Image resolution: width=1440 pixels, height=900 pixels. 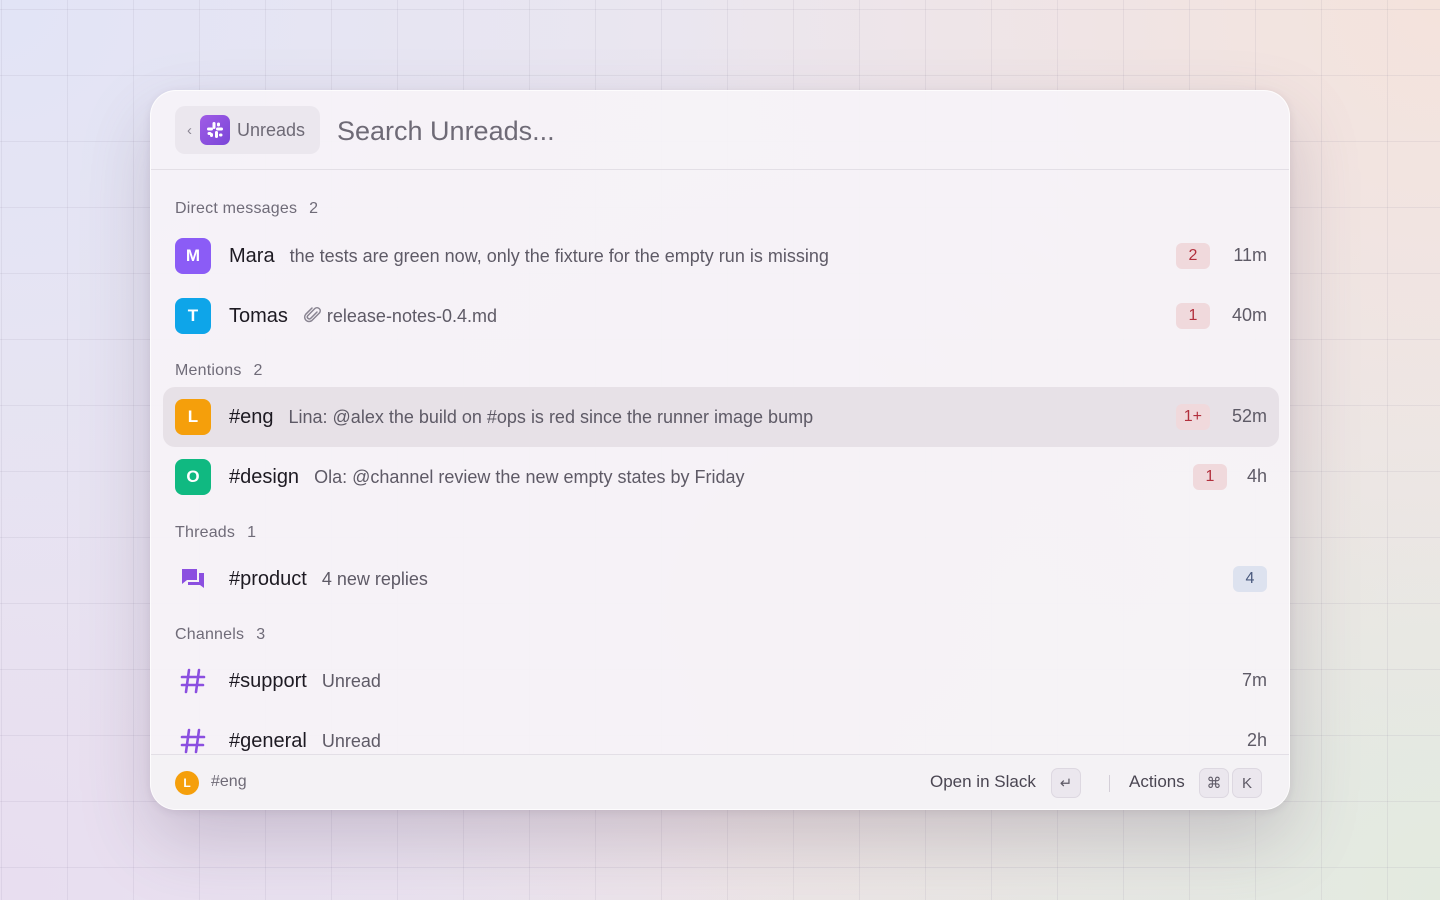 What do you see at coordinates (205, 532) in the screenshot?
I see `section-label: Threads` at bounding box center [205, 532].